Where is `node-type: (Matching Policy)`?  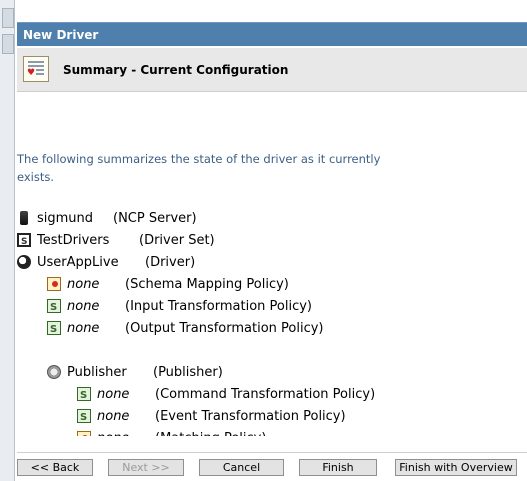 node-type: (Matching Policy) is located at coordinates (210, 432).